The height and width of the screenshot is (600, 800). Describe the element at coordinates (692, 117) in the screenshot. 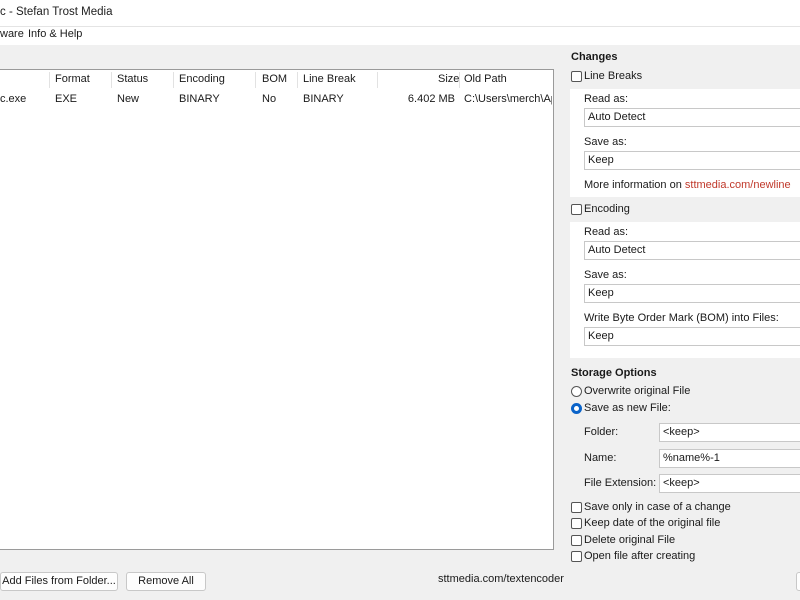

I see `lb-read-as-select: Auto Detect` at that location.